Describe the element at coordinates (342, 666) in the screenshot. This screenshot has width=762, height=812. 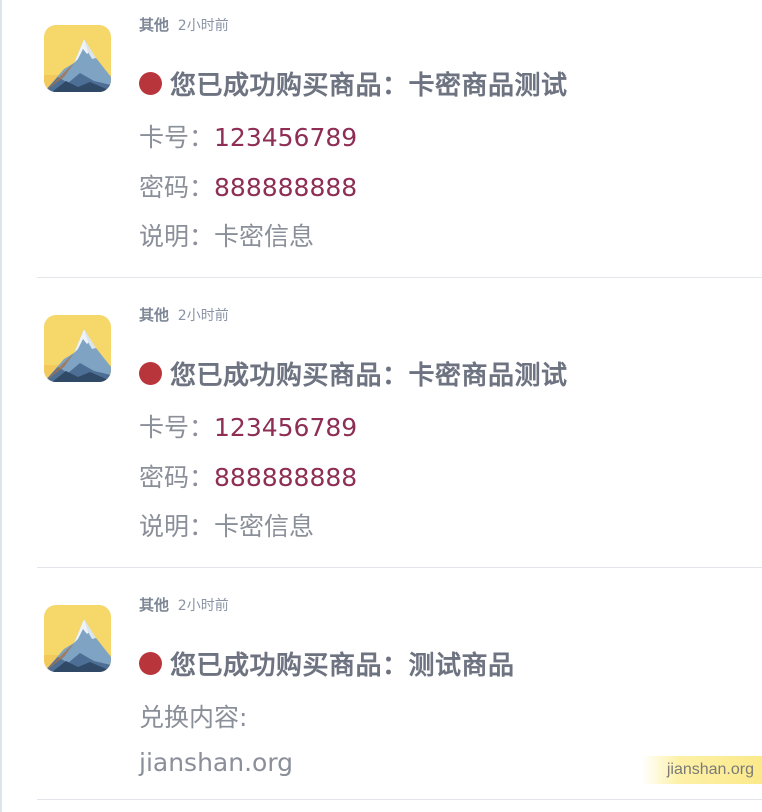
I see `message-title: 您已成功购买商品：测试商品` at that location.